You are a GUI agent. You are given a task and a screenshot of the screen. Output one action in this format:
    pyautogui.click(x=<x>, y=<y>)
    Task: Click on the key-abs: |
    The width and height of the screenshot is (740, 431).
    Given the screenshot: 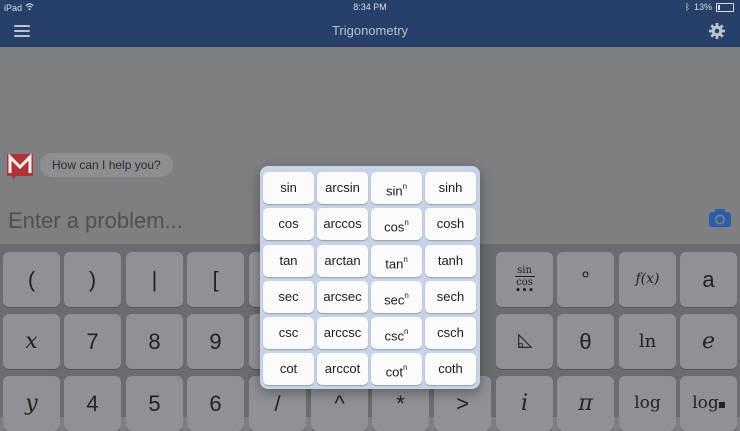 What is the action you would take?
    pyautogui.click(x=154, y=279)
    